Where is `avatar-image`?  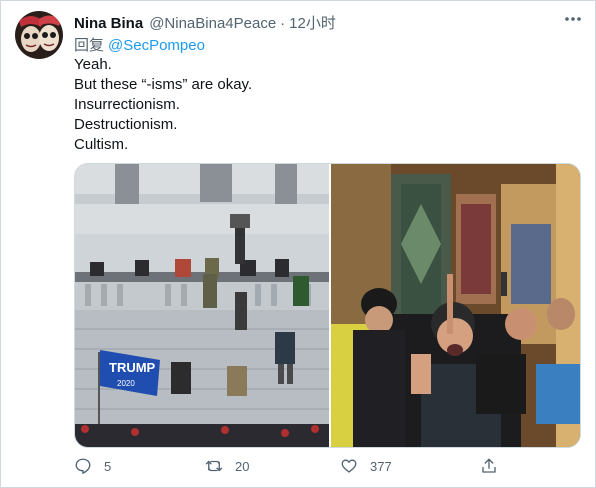
avatar-image is located at coordinates (39, 35).